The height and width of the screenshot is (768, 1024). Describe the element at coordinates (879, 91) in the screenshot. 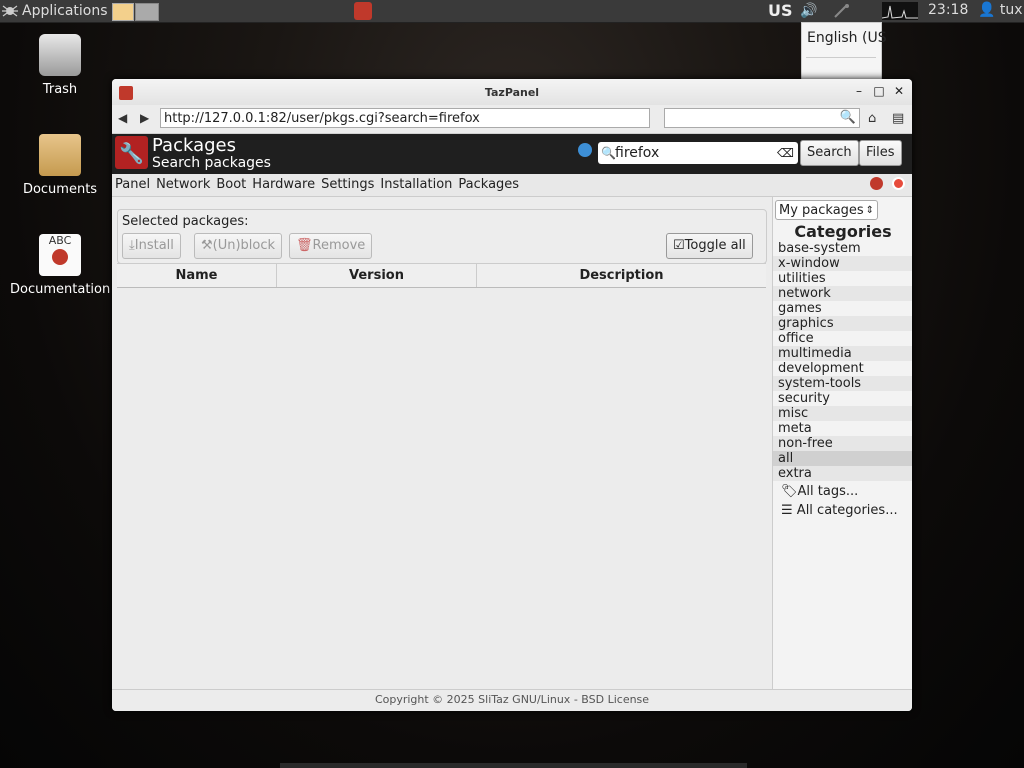

I see `maximize-button: □` at that location.